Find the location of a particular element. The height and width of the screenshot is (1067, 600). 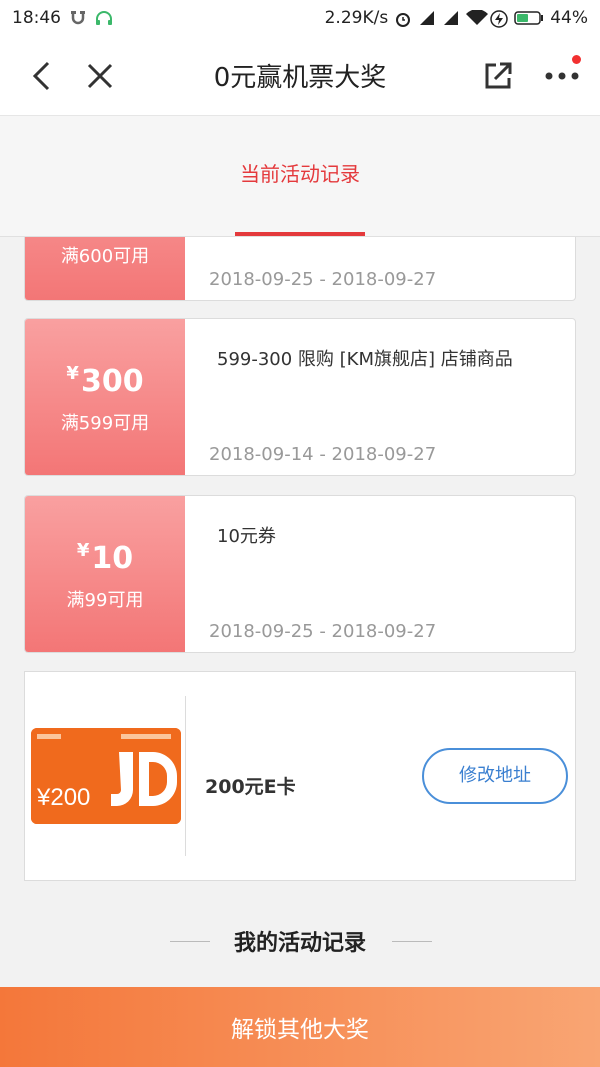

close-button is located at coordinates (100, 76).